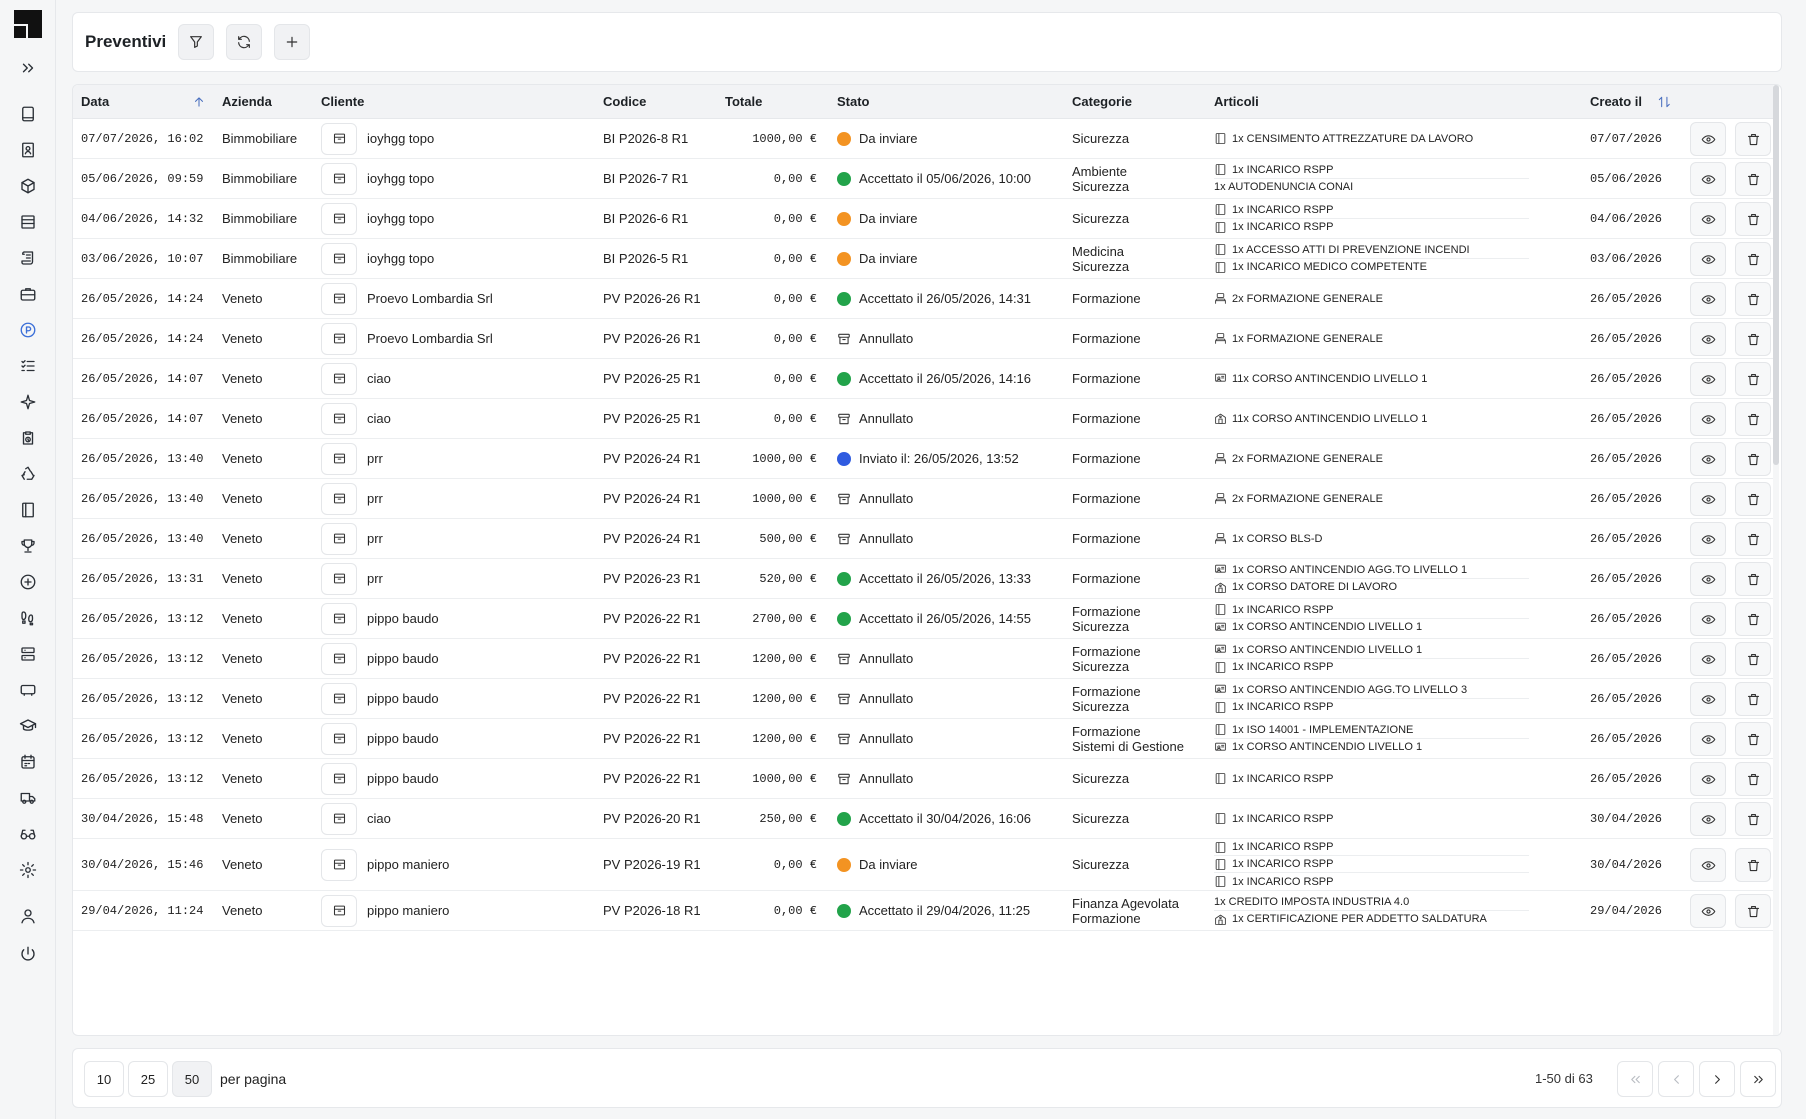  Describe the element at coordinates (1616, 102) in the screenshot. I see `column-header-creato: Creato il` at that location.